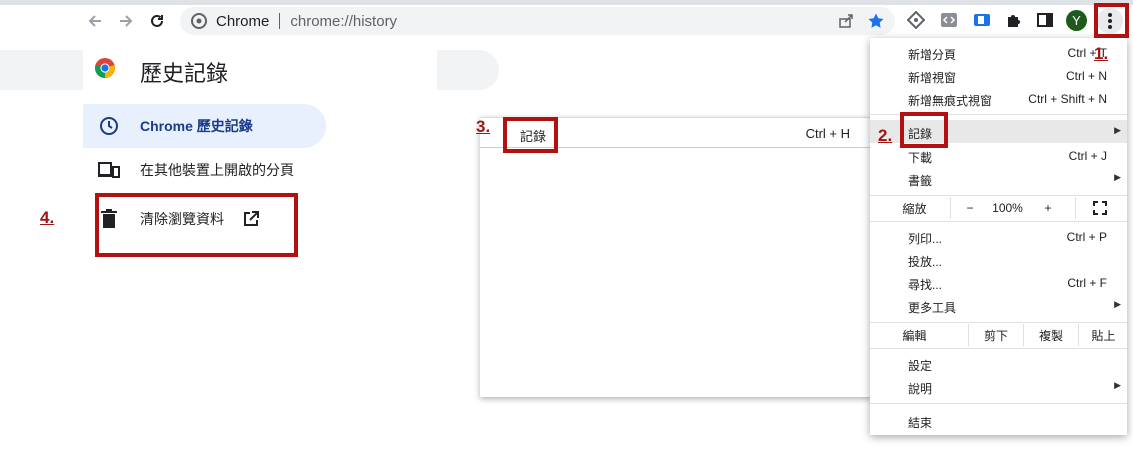 This screenshot has height=455, width=1133. I want to click on edit-label: 編輯, so click(914, 335).